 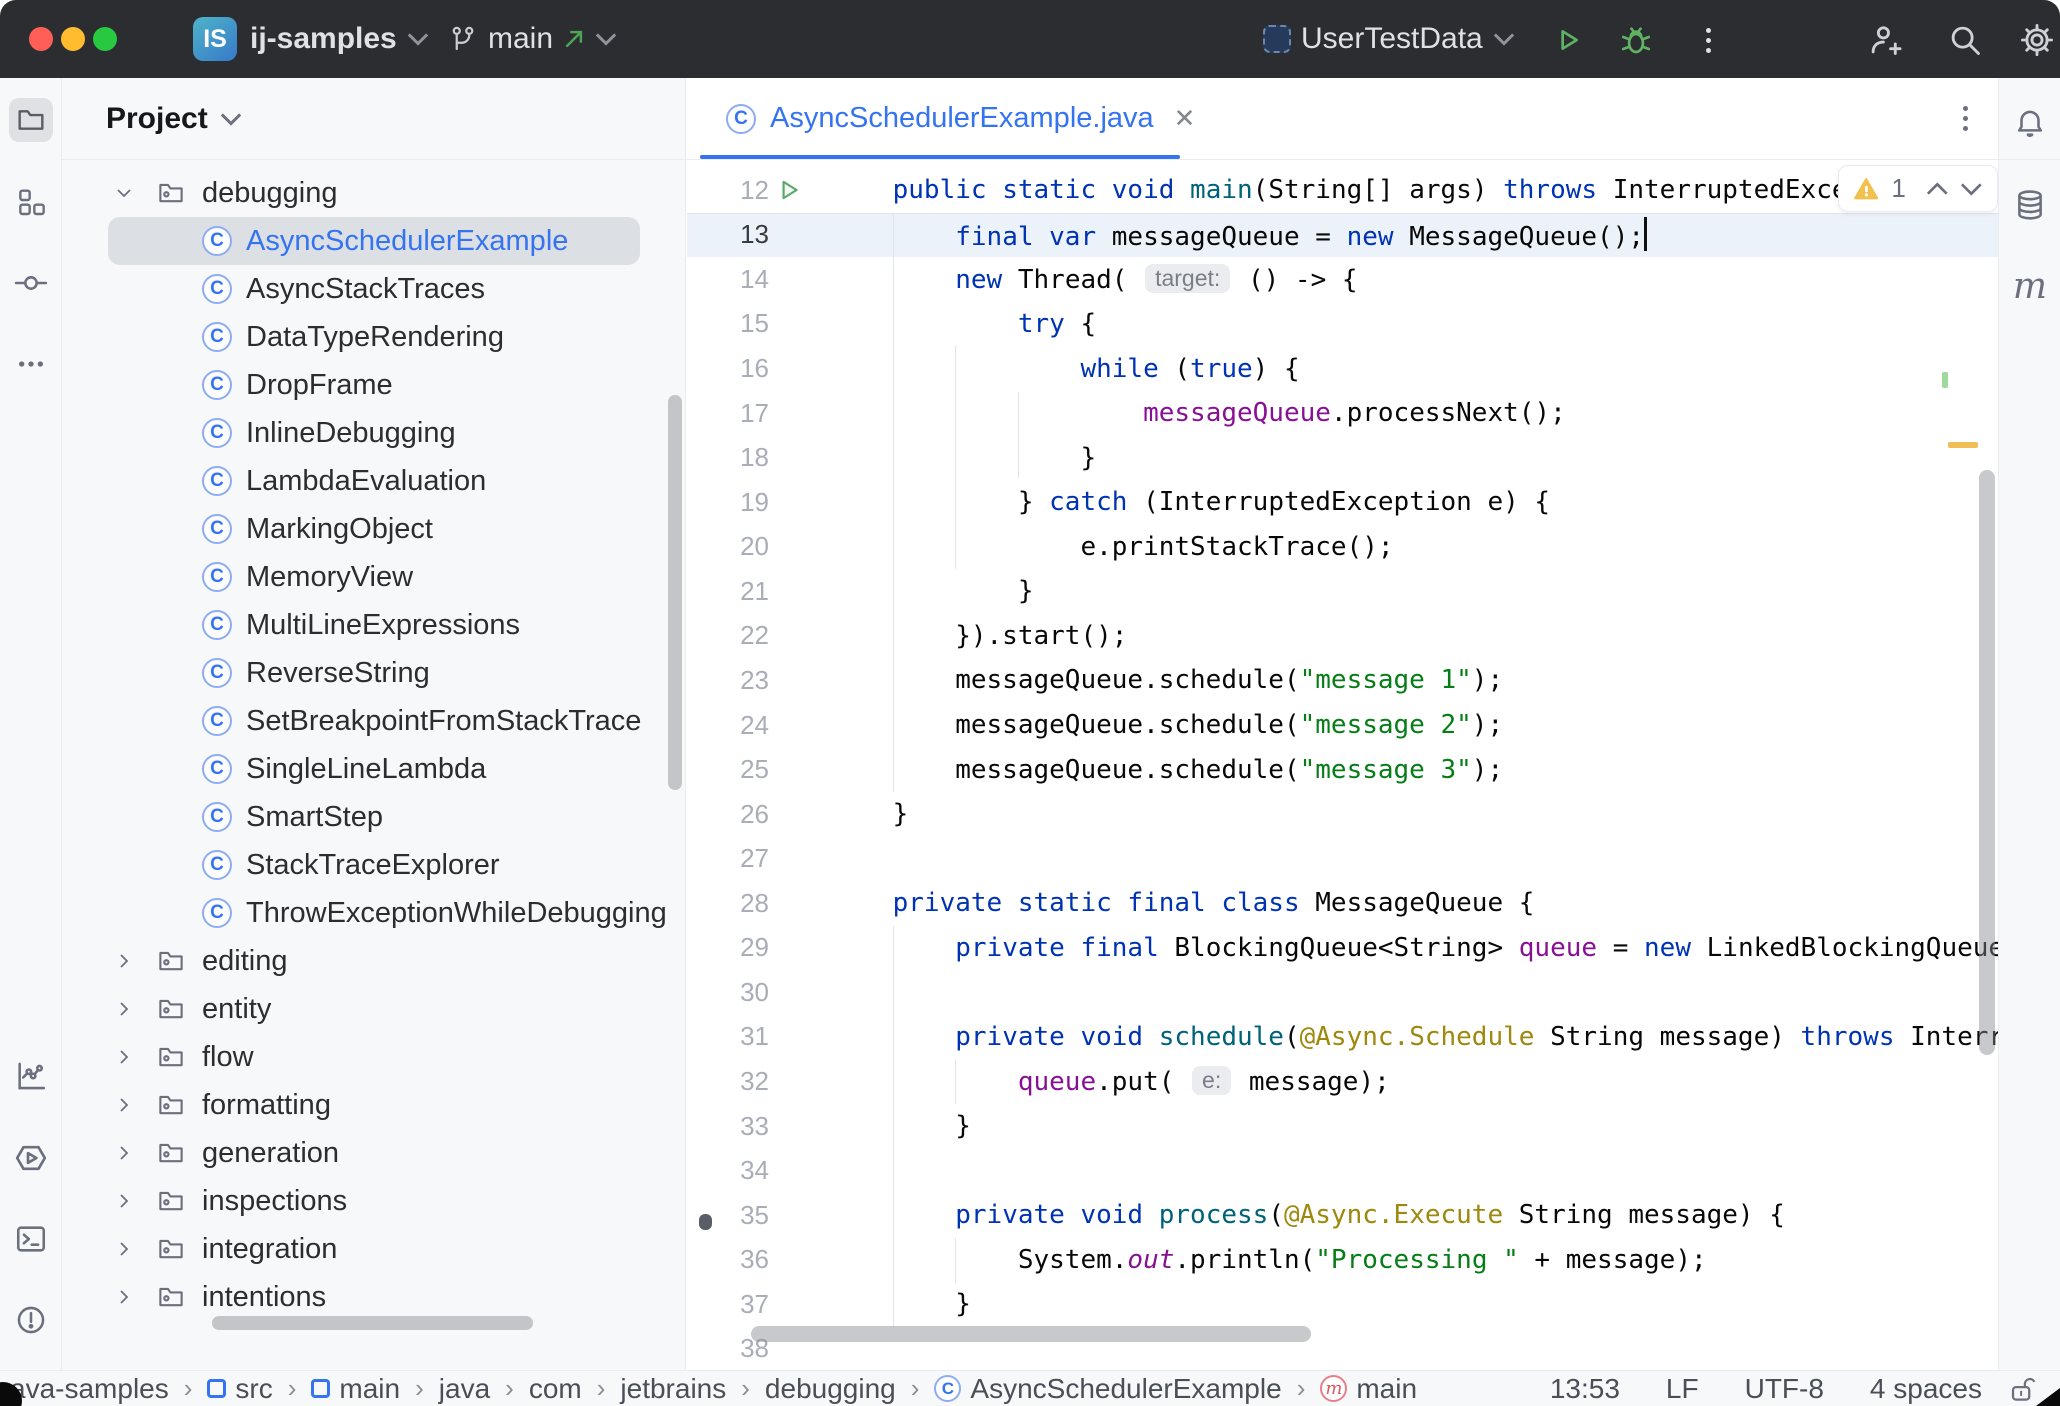 What do you see at coordinates (31, 1320) in the screenshot?
I see `problems-tool-button` at bounding box center [31, 1320].